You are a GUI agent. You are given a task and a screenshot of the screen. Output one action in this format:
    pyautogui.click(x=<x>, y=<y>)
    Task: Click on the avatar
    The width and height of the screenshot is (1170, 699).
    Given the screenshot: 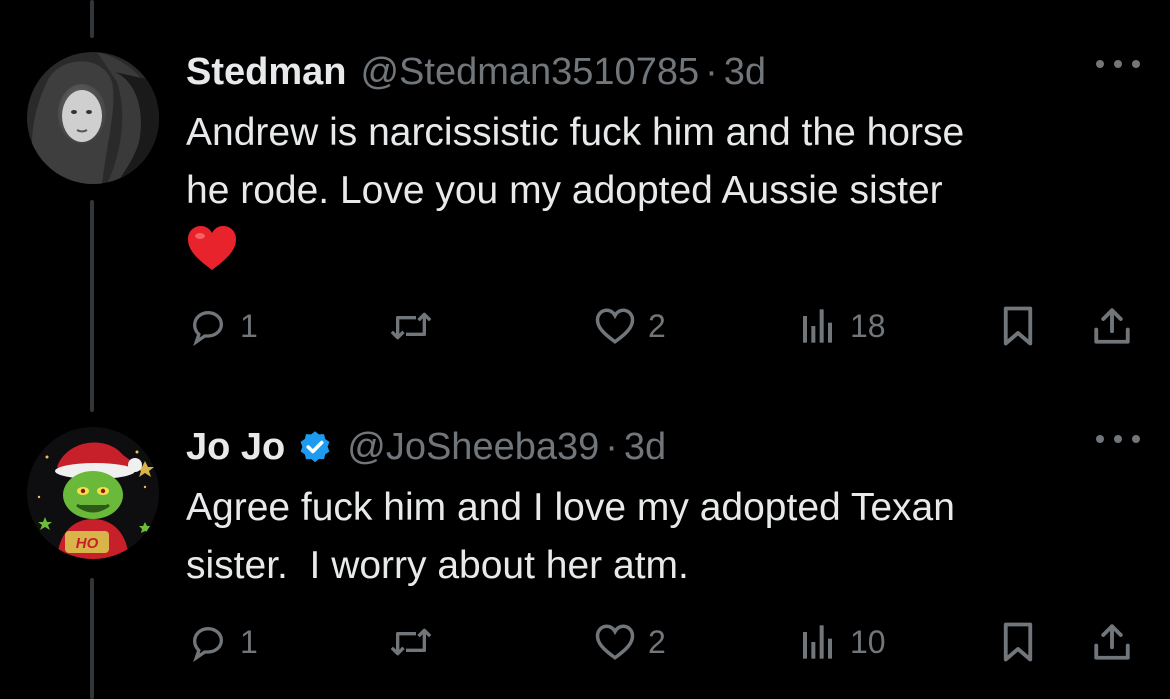 What is the action you would take?
    pyautogui.click(x=93, y=118)
    